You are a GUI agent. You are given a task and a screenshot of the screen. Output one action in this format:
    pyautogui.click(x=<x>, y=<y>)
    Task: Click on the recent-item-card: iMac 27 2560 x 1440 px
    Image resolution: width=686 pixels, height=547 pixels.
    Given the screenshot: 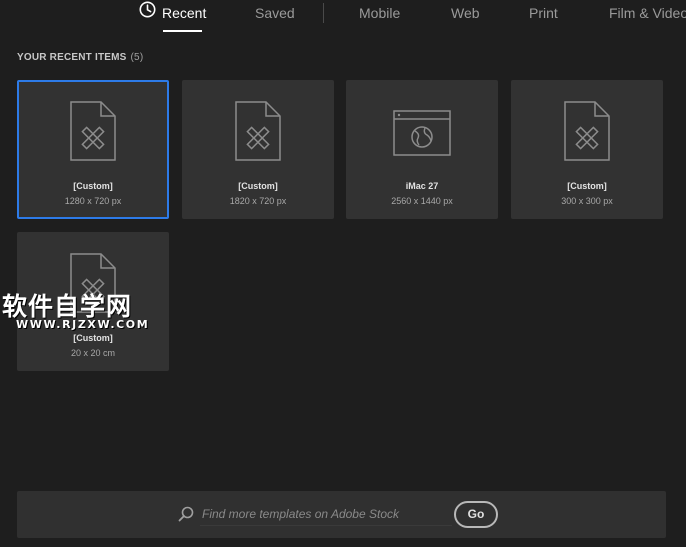 What is the action you would take?
    pyautogui.click(x=422, y=149)
    